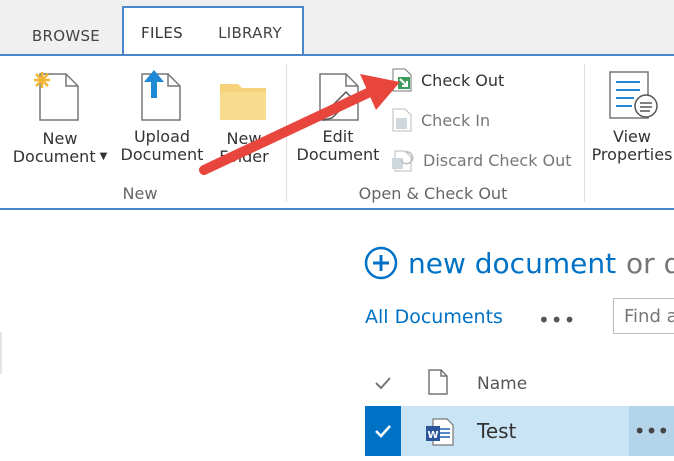  Describe the element at coordinates (54, 156) in the screenshot. I see `new-document-label-text: Document` at that location.